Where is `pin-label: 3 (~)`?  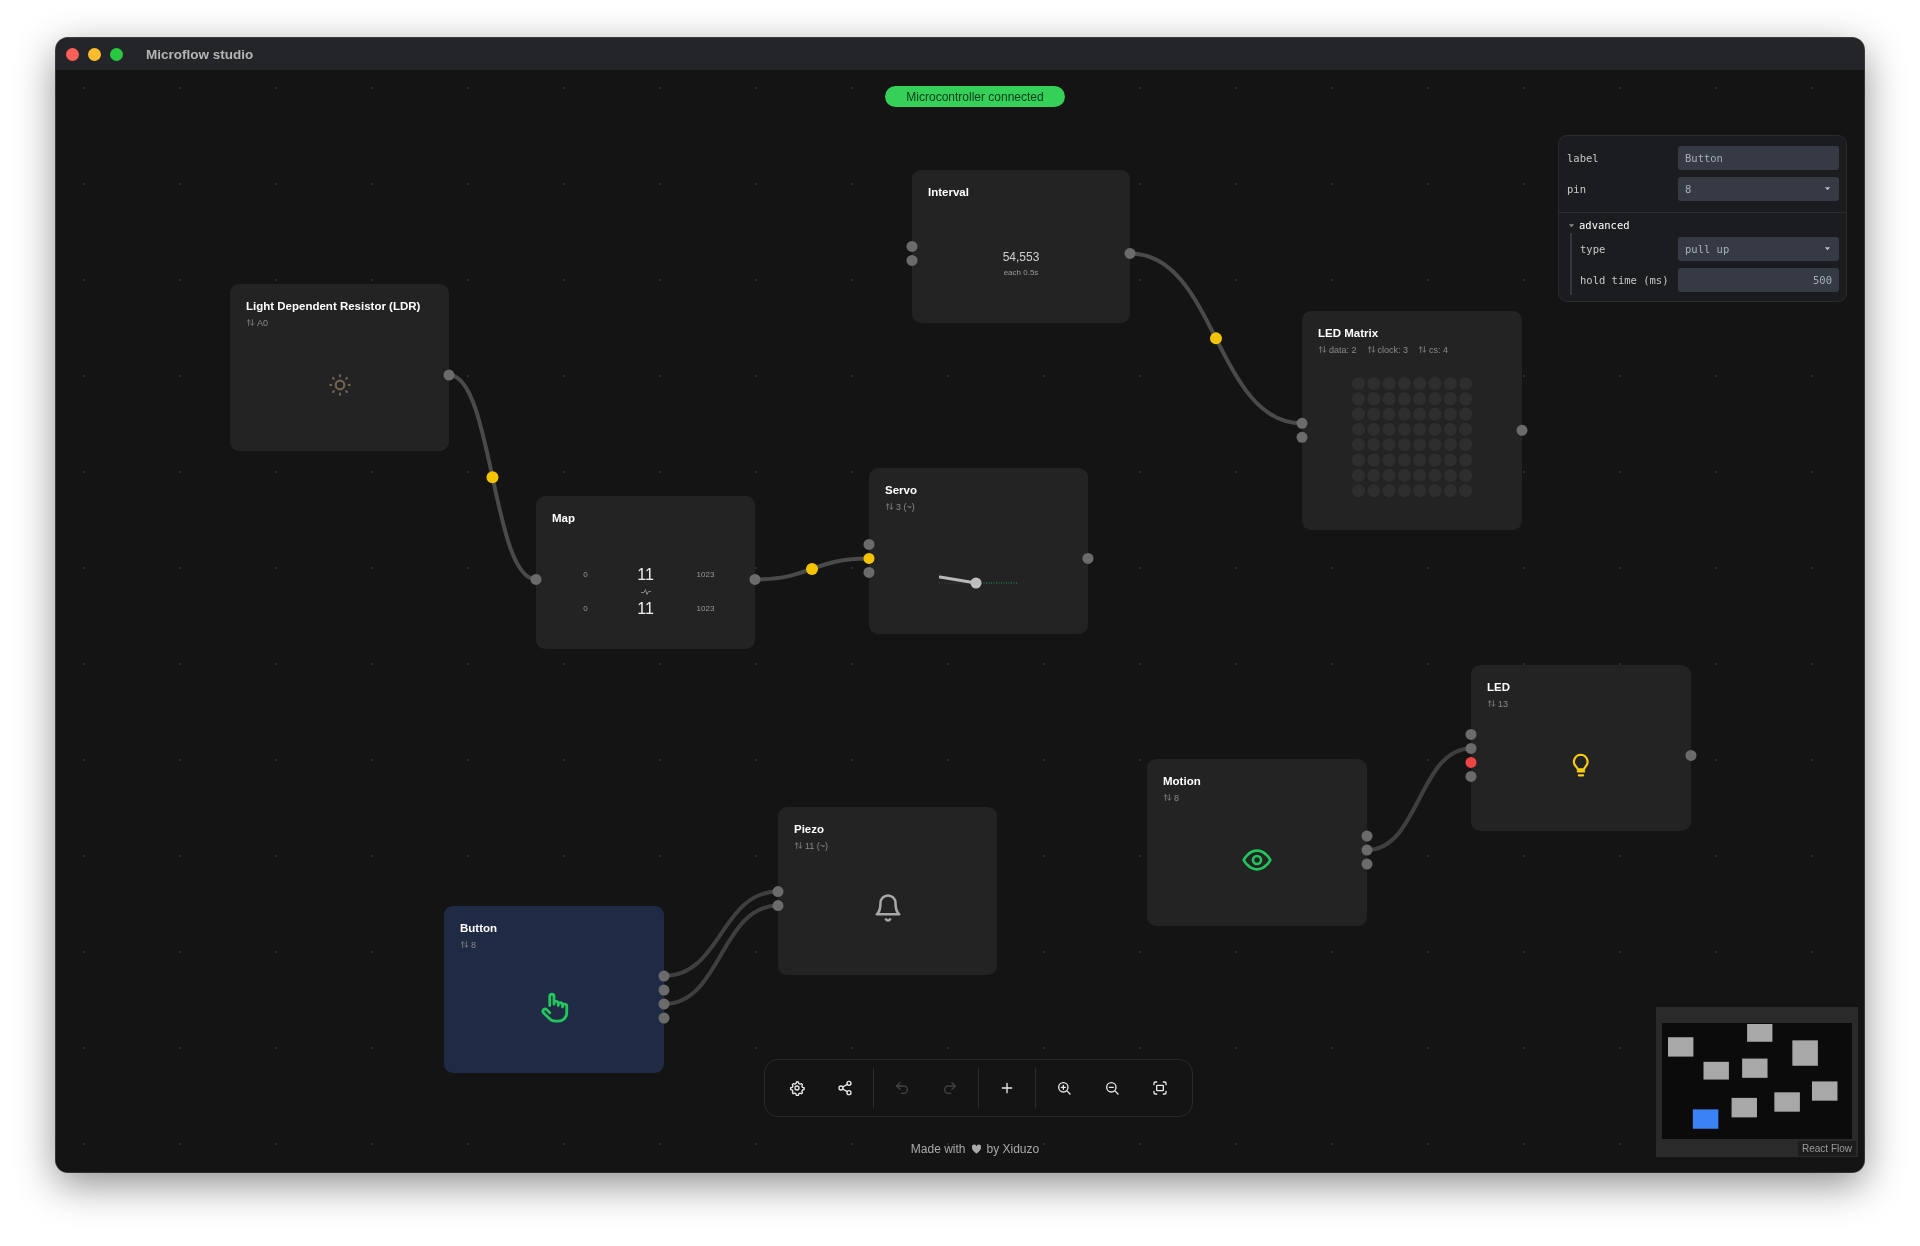
pin-label: 3 (~) is located at coordinates (905, 506).